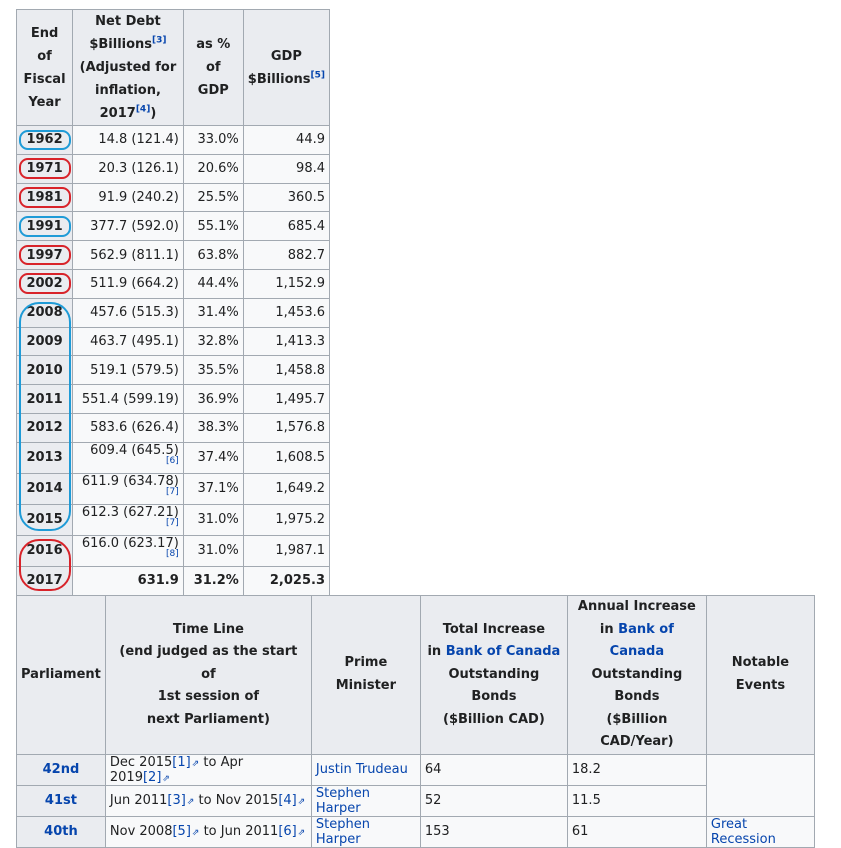 The width and height of the screenshot is (841, 848). I want to click on pct-gdp-cell: 55.1%, so click(213, 226).